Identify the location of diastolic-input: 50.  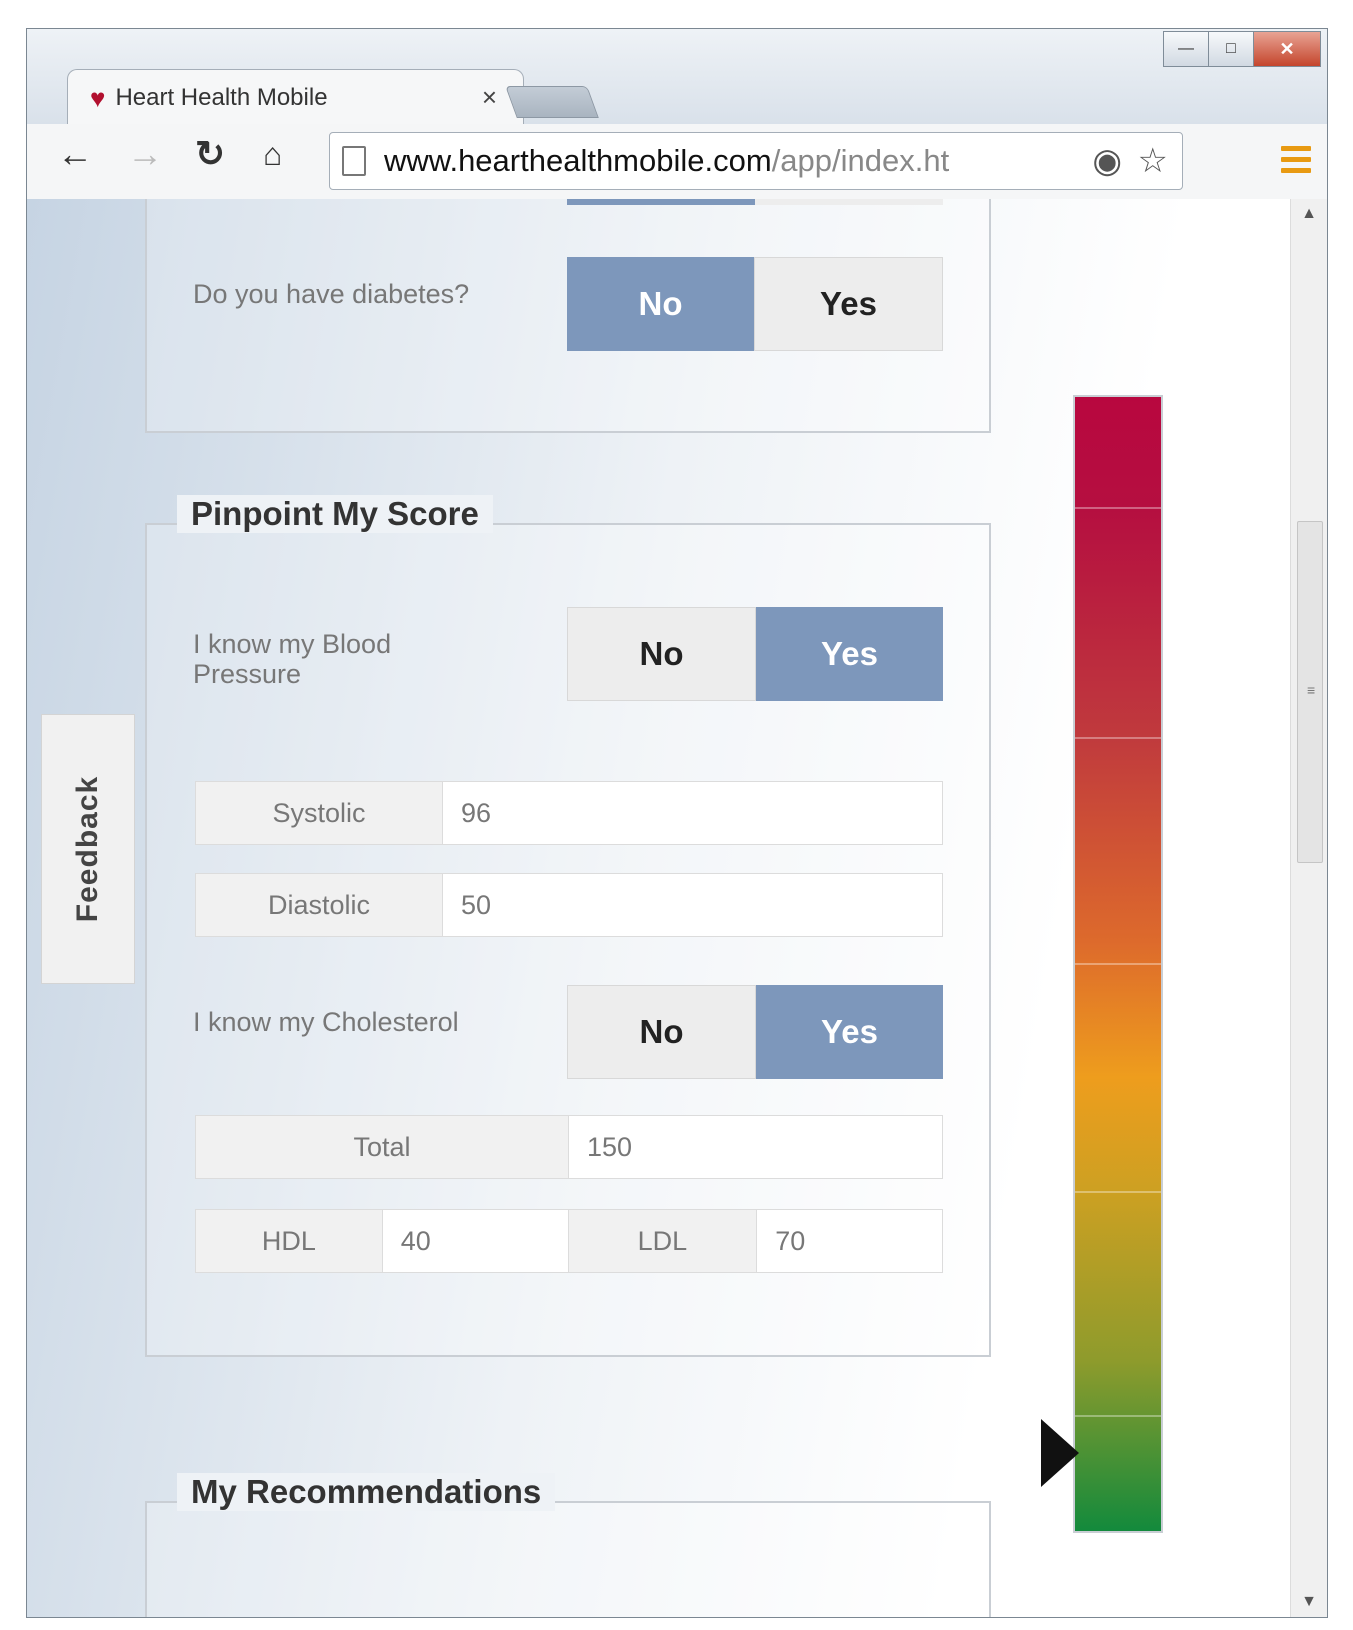
(692, 905).